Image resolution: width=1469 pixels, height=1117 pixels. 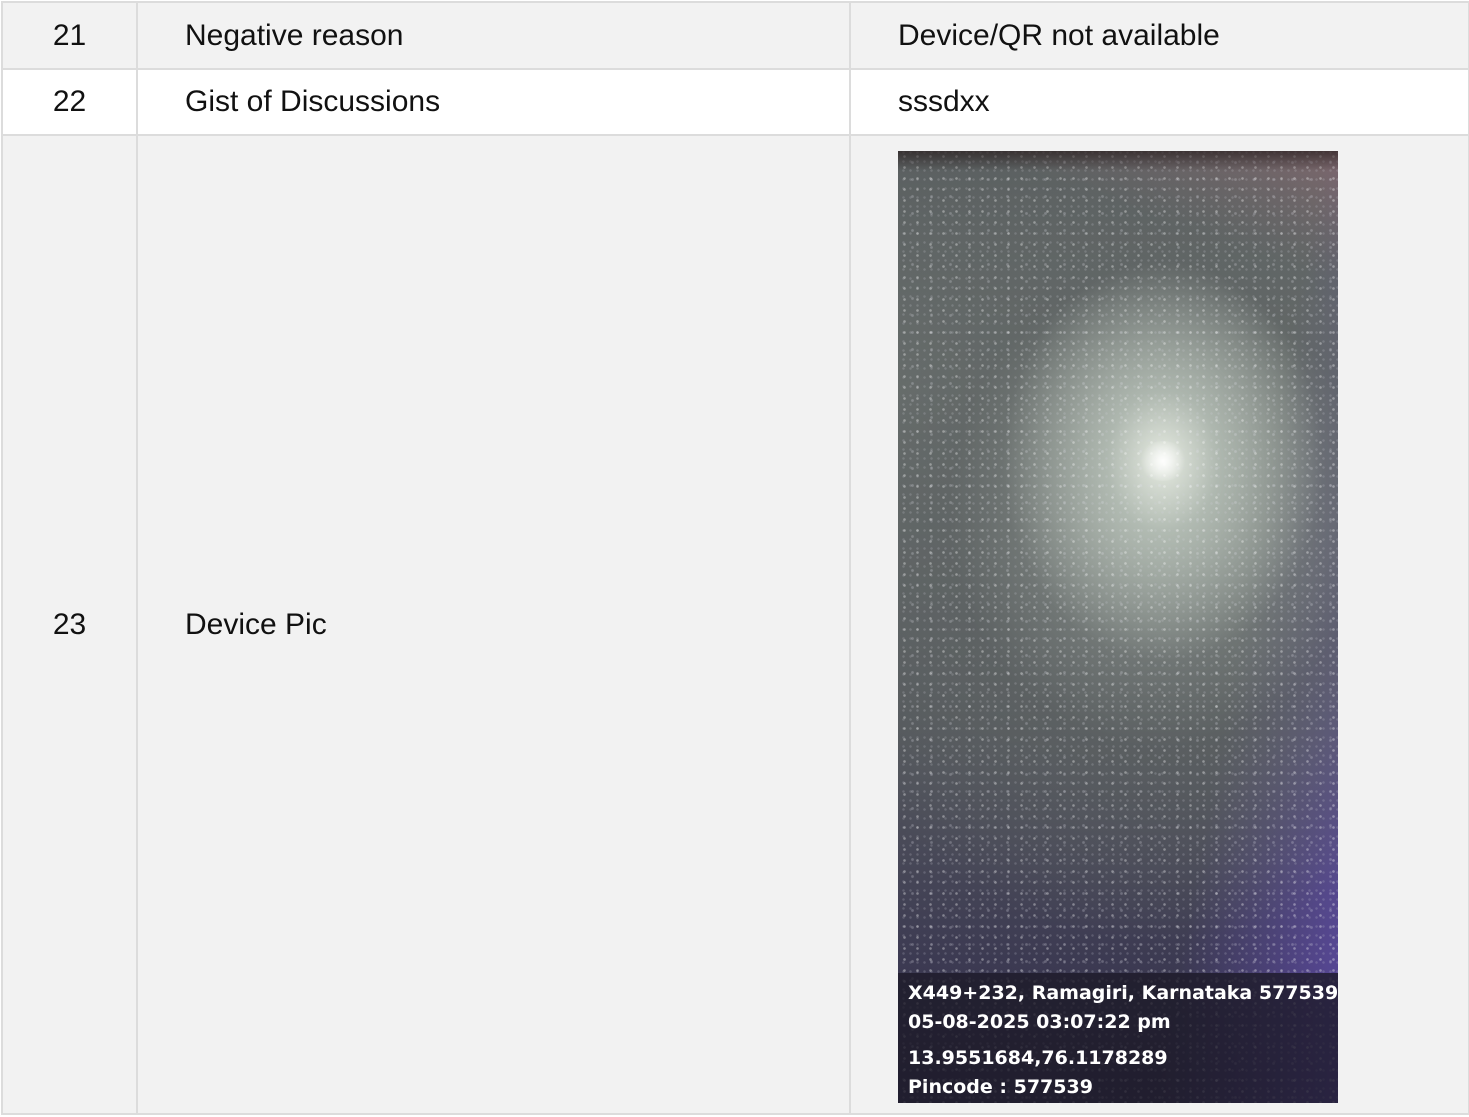 I want to click on field-value: sssdxx, so click(x=1159, y=102).